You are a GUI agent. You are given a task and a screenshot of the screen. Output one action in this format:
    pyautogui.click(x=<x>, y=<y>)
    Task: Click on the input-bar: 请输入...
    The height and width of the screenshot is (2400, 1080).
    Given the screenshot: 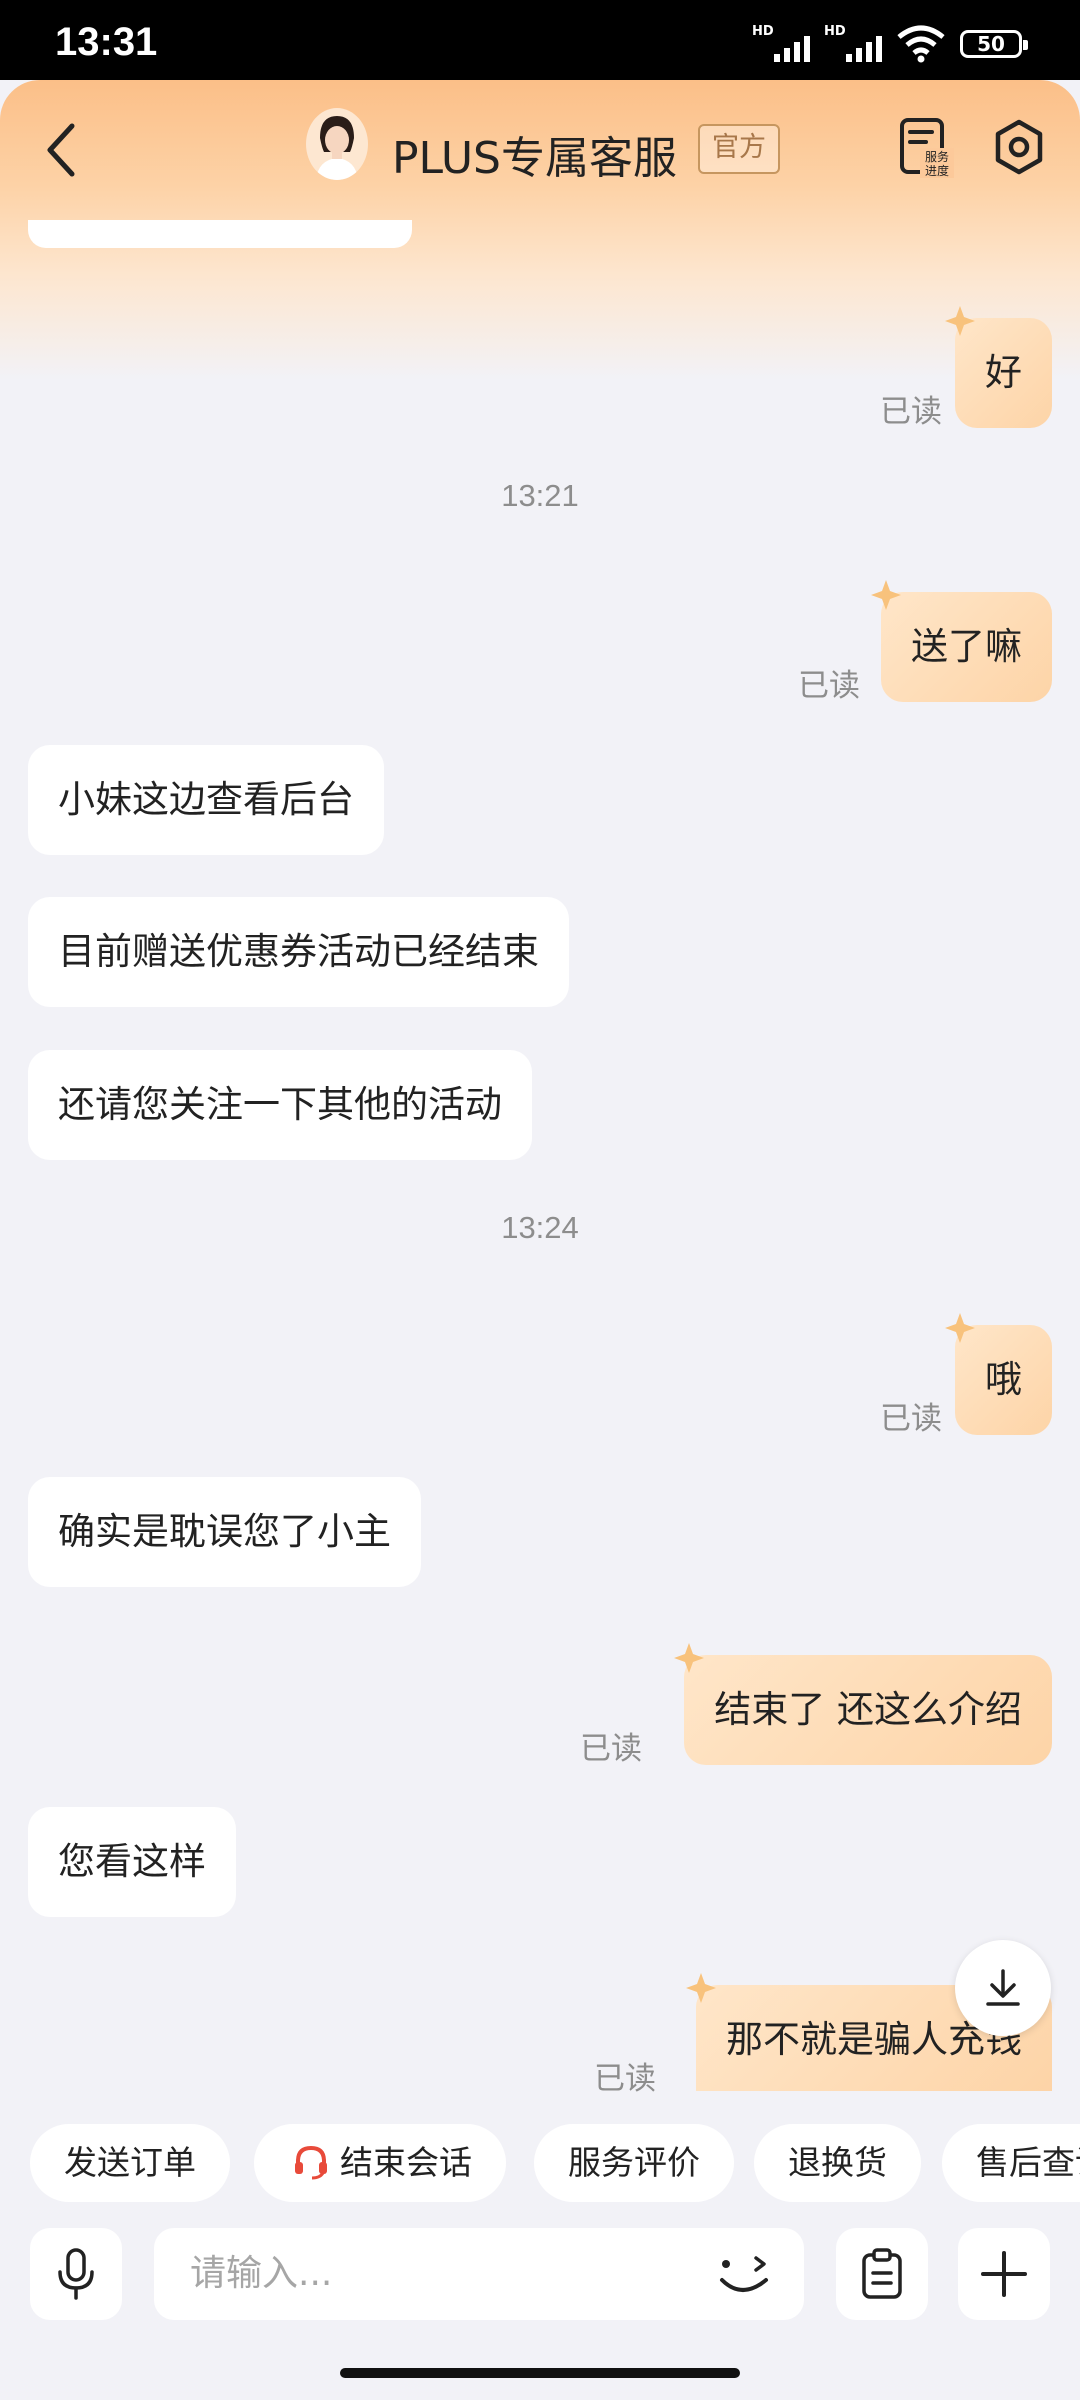 What is the action you would take?
    pyautogui.click(x=540, y=2271)
    